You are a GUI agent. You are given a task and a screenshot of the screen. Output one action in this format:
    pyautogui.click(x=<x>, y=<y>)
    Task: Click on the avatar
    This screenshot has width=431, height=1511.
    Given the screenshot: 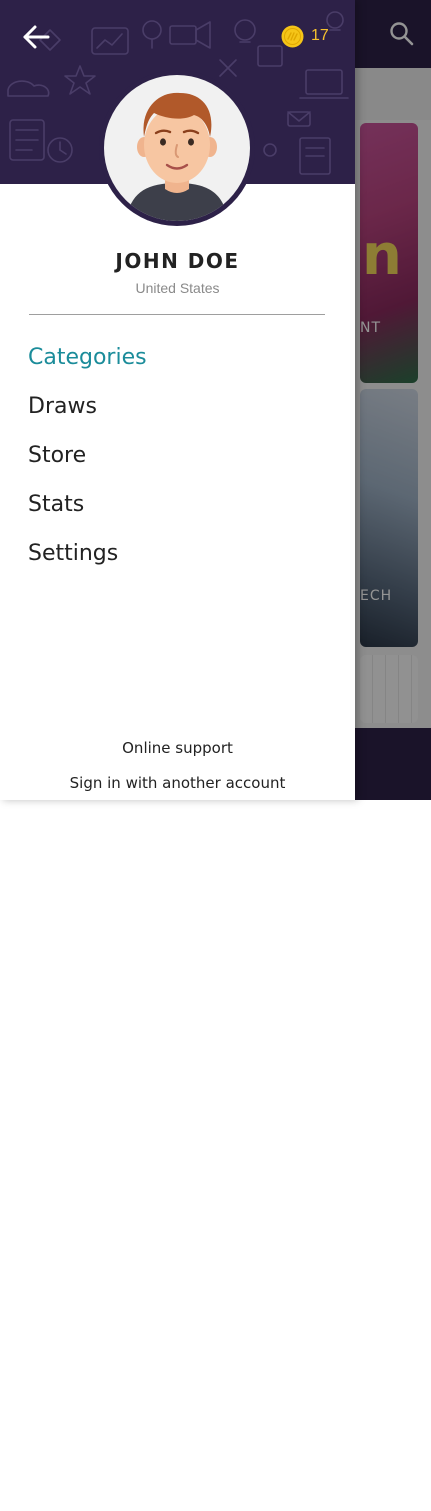 What is the action you would take?
    pyautogui.click(x=177, y=148)
    